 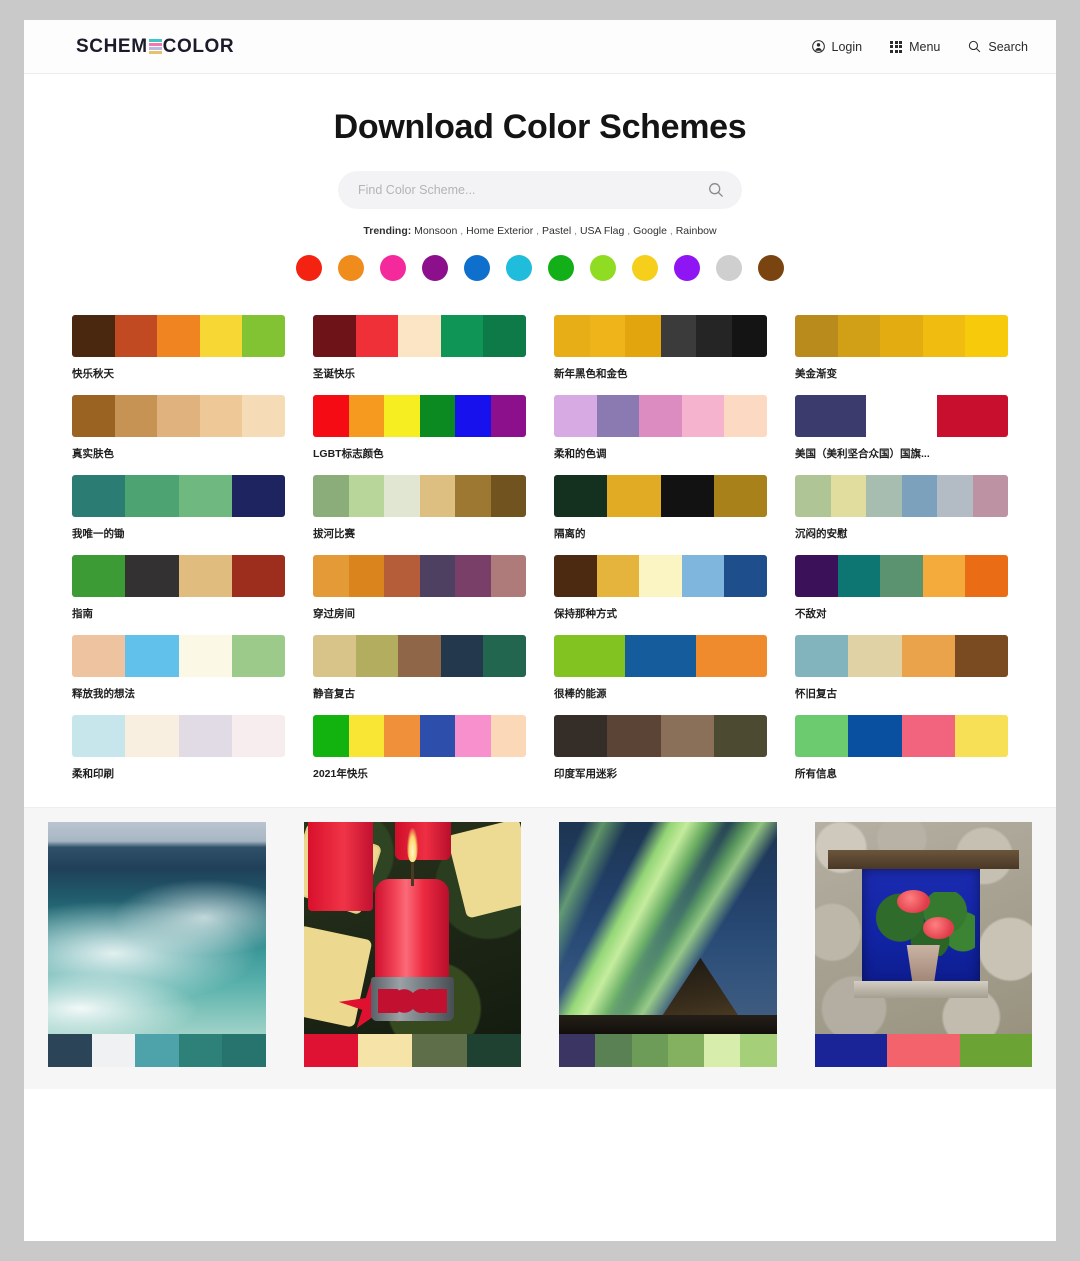 I want to click on palette-card: 不敌对, so click(x=901, y=588).